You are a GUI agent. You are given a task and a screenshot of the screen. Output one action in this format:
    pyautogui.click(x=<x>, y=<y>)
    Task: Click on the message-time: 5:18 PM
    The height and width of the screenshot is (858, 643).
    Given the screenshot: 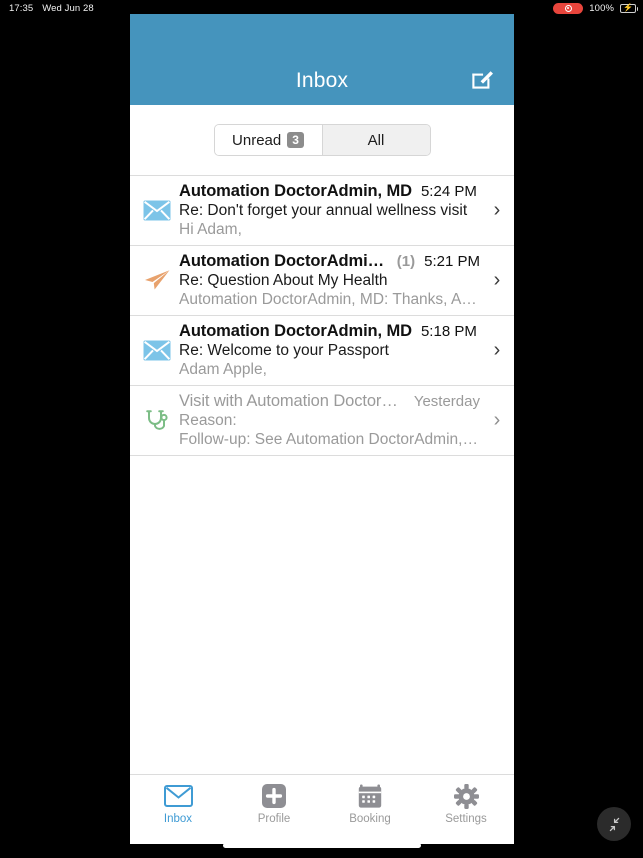 What is the action you would take?
    pyautogui.click(x=448, y=331)
    